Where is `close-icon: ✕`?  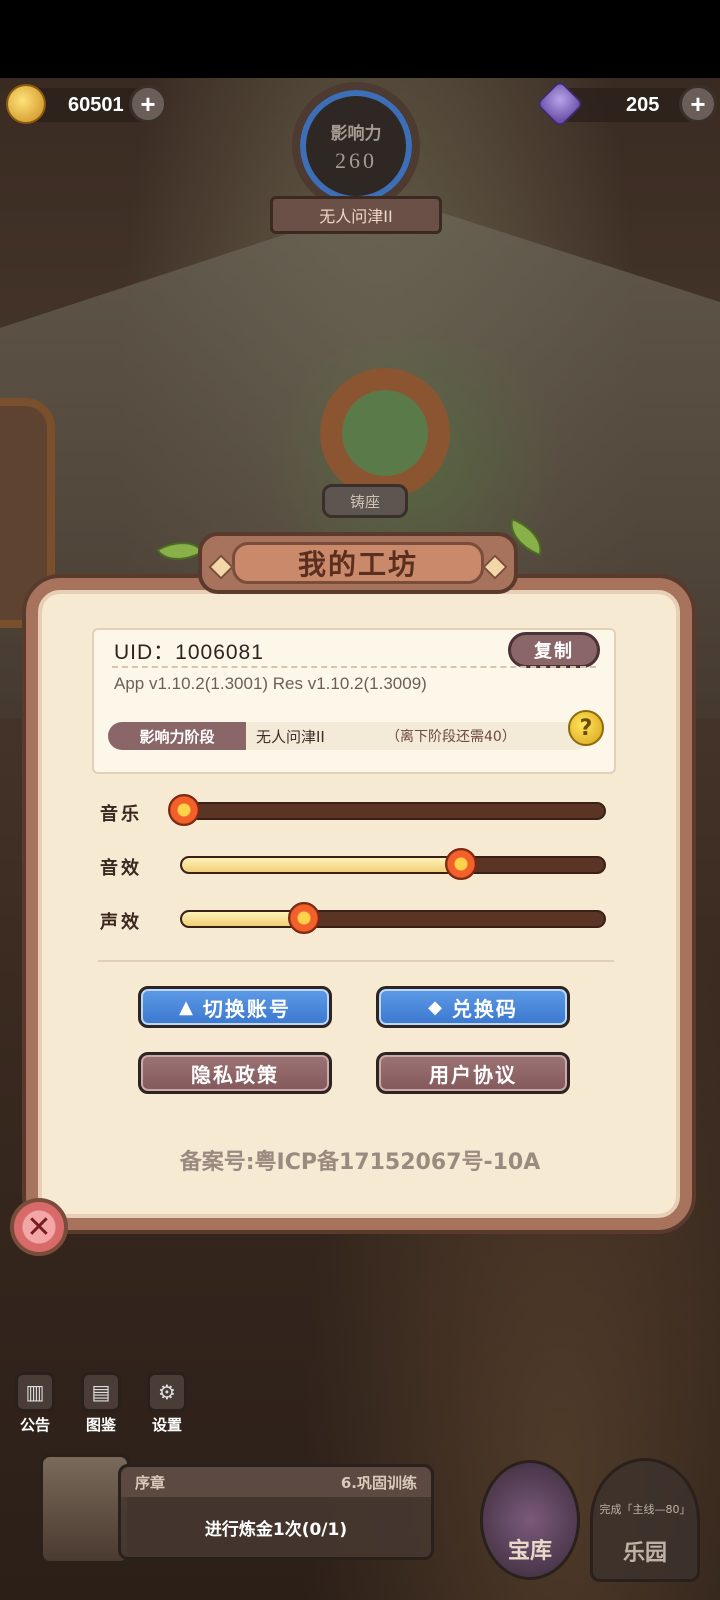 close-icon: ✕ is located at coordinates (39, 1227).